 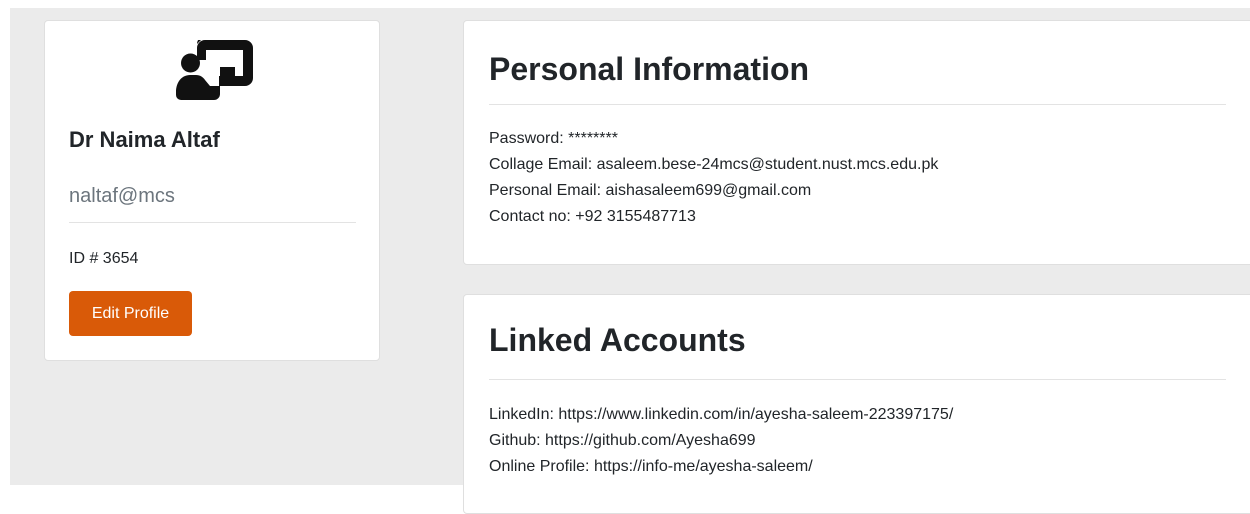 What do you see at coordinates (130, 313) in the screenshot?
I see `edit-profile-button: Edit Profile` at bounding box center [130, 313].